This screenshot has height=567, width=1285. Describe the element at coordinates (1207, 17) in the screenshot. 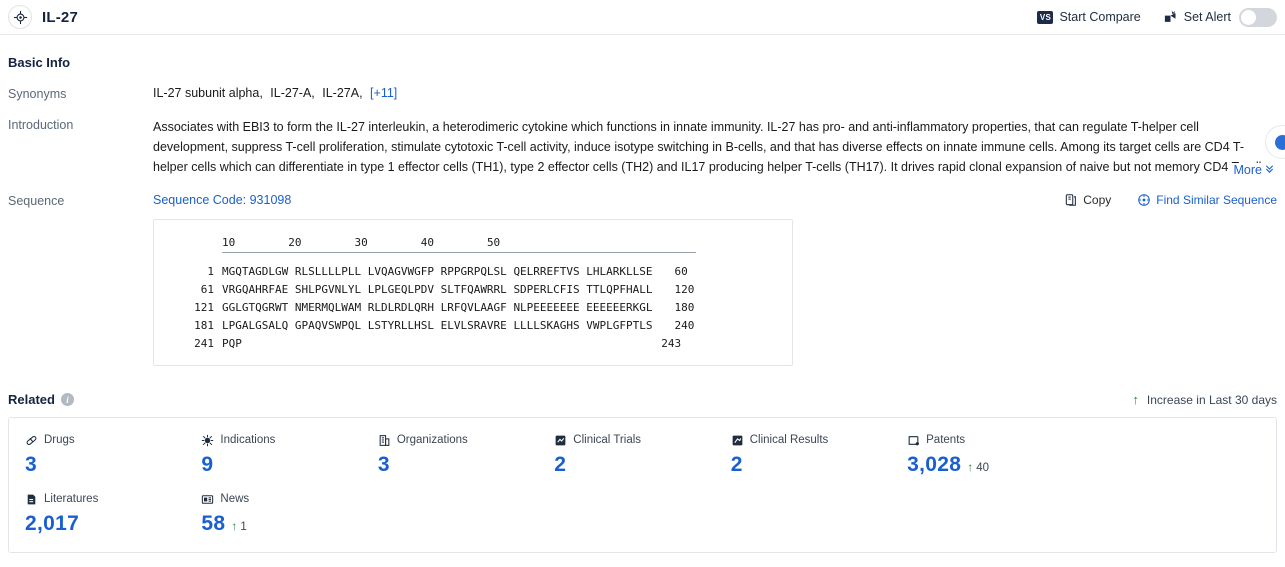

I see `set-alert-label: Set Alert` at that location.